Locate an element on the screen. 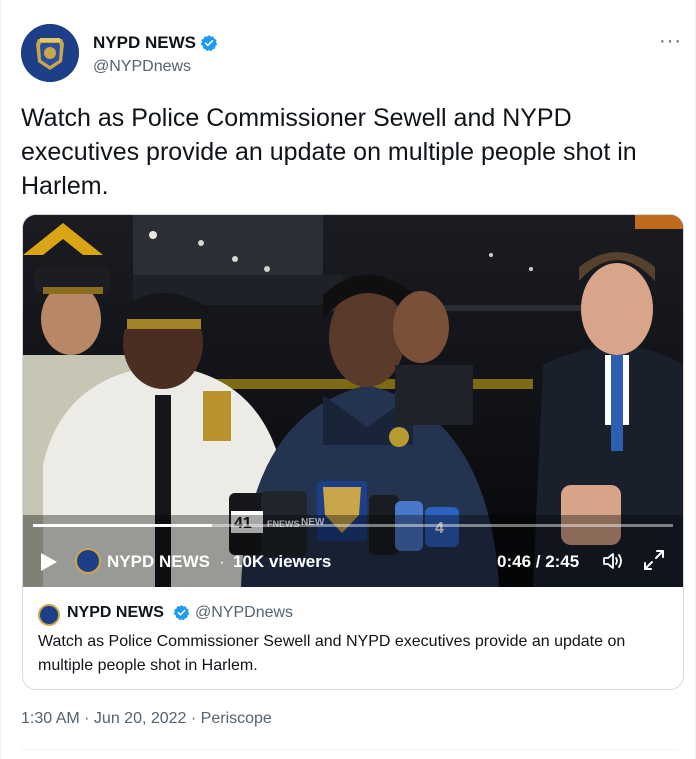  tweet-meta: 1:30 AM · Jun 20, 2022 · Periscope is located at coordinates (146, 719).